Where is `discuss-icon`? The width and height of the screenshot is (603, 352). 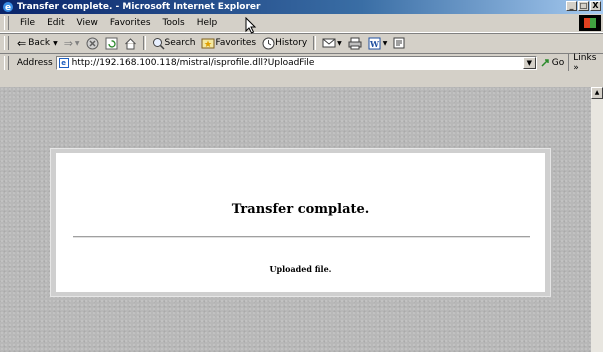
discuss-icon is located at coordinates (399, 43).